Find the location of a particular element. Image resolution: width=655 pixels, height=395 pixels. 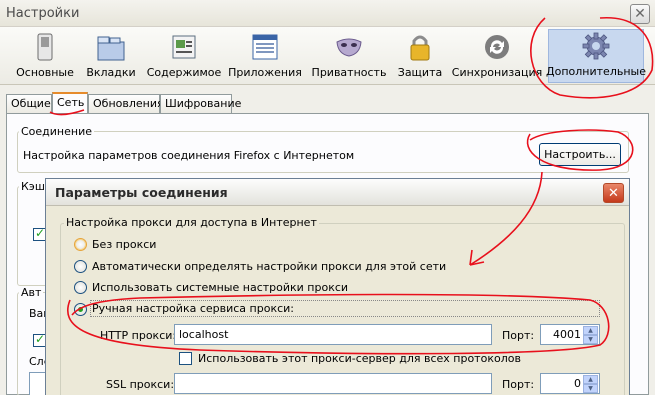

annotation-circle-manual-proxy is located at coordinates (338, 324).